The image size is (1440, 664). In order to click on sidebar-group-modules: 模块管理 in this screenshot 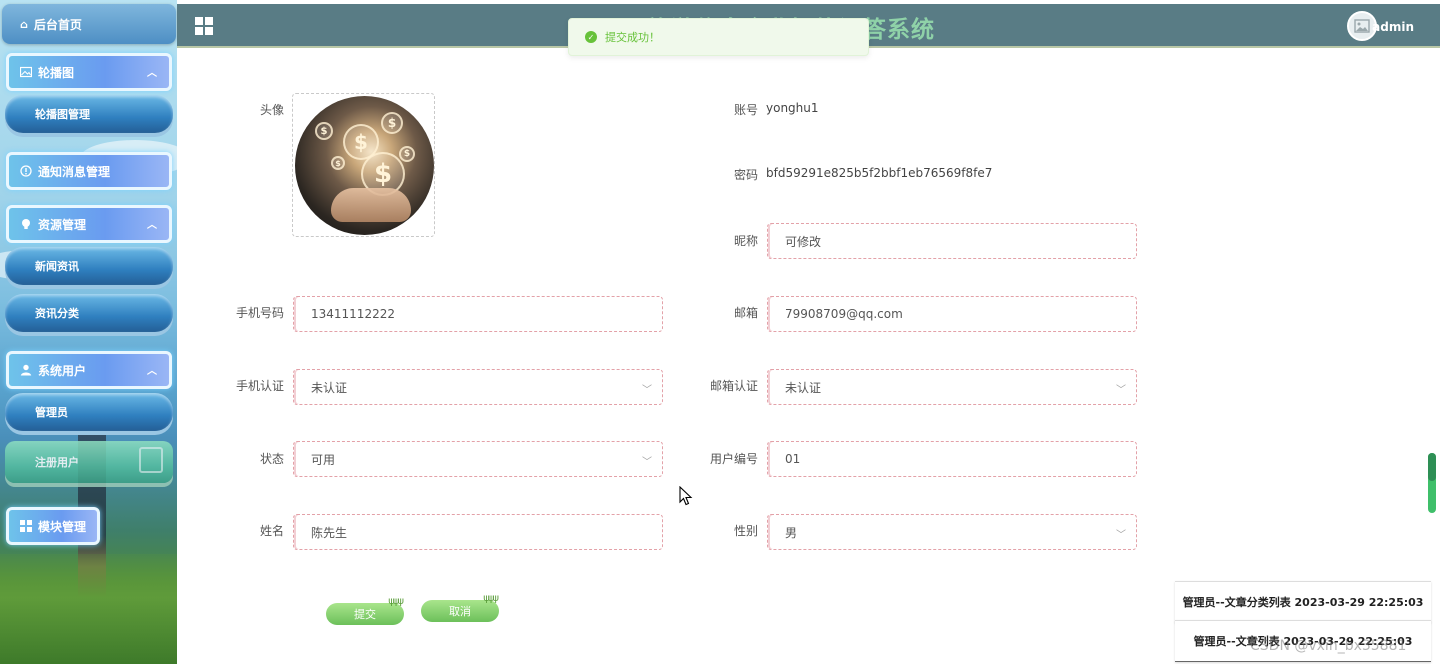, I will do `click(53, 526)`.